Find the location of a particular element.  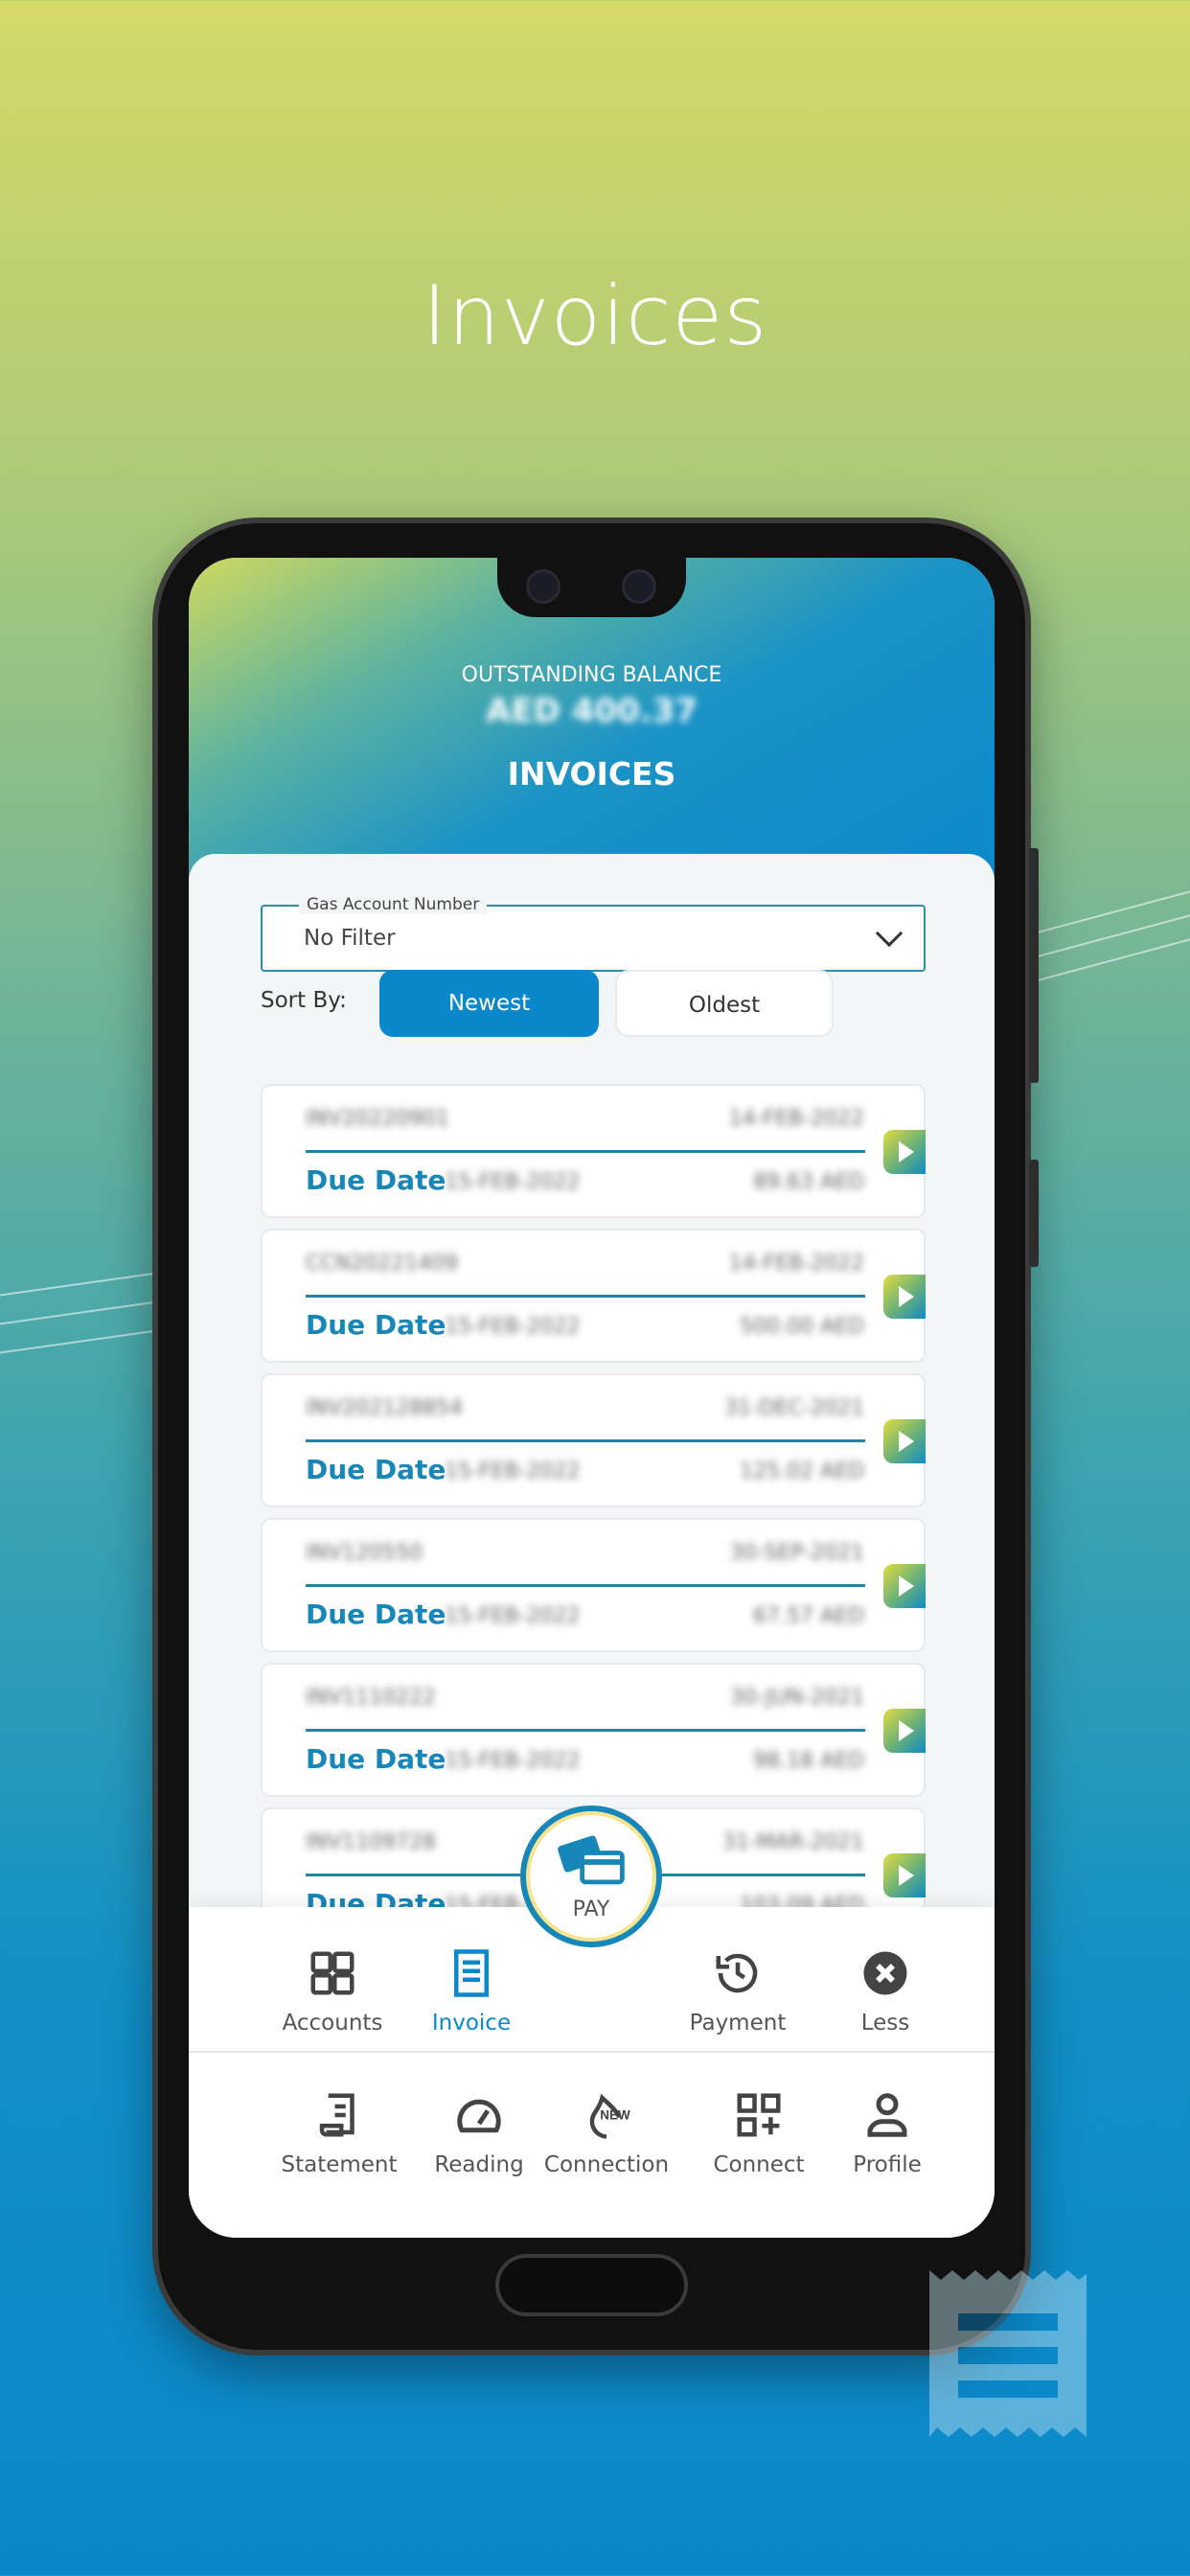

nav-less: Less is located at coordinates (885, 1991).